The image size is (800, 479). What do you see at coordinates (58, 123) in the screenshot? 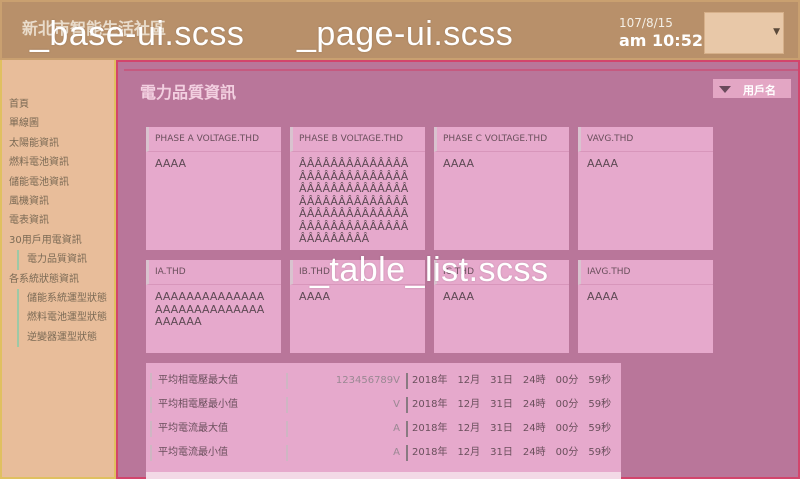
I see `sidebar-item-single-line: 單線圖` at bounding box center [58, 123].